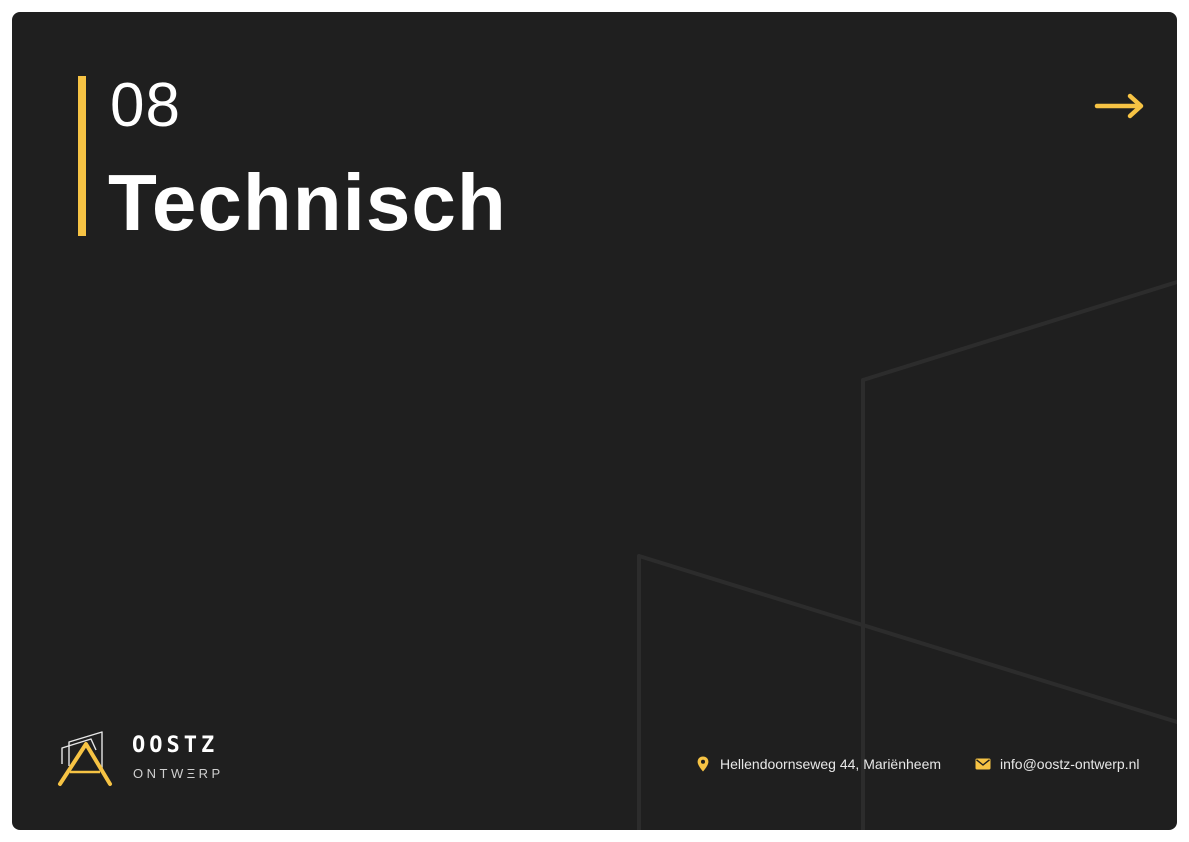 The width and height of the screenshot is (1189, 842). Describe the element at coordinates (82, 156) in the screenshot. I see `section-accent-bar` at that location.